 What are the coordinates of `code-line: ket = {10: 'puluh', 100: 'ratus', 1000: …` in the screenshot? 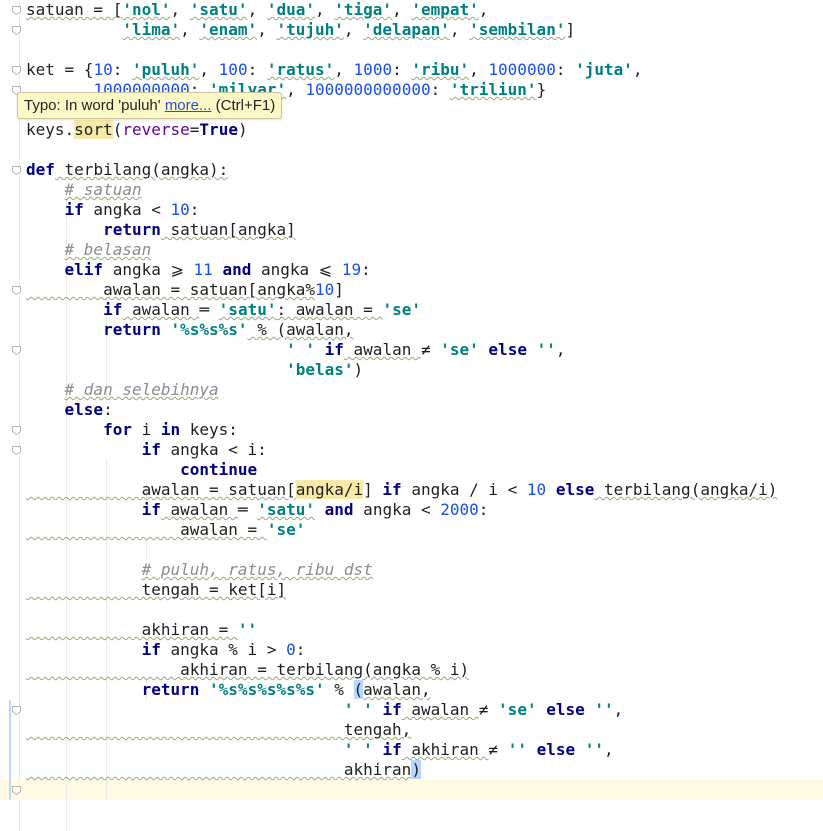 It's located at (334, 70).